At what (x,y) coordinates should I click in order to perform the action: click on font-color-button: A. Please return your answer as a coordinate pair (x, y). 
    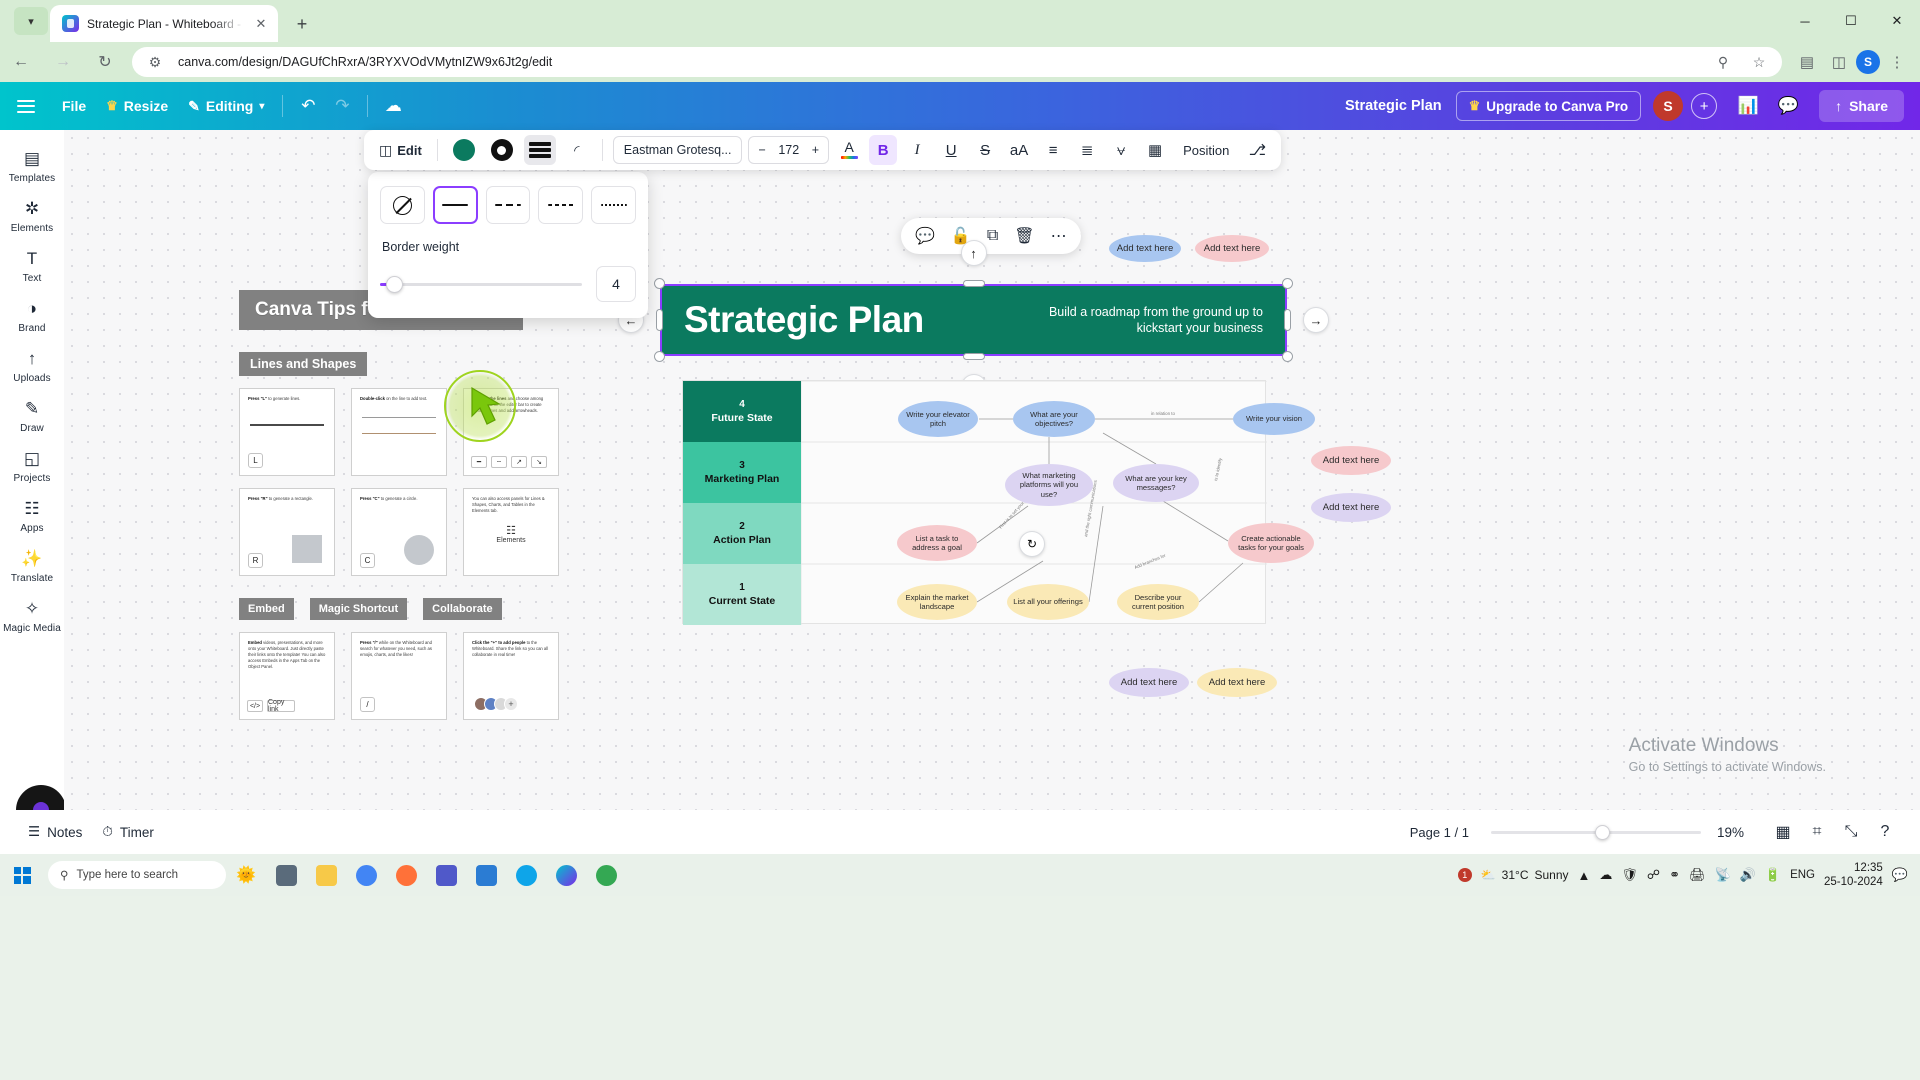
    Looking at the image, I should click on (849, 150).